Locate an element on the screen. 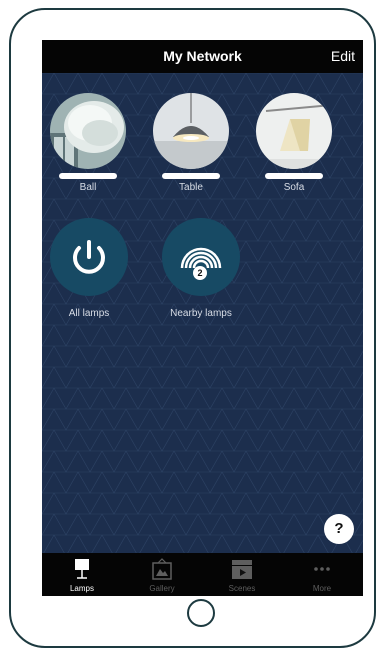 This screenshot has width=389, height=648. help-button: ? is located at coordinates (339, 529).